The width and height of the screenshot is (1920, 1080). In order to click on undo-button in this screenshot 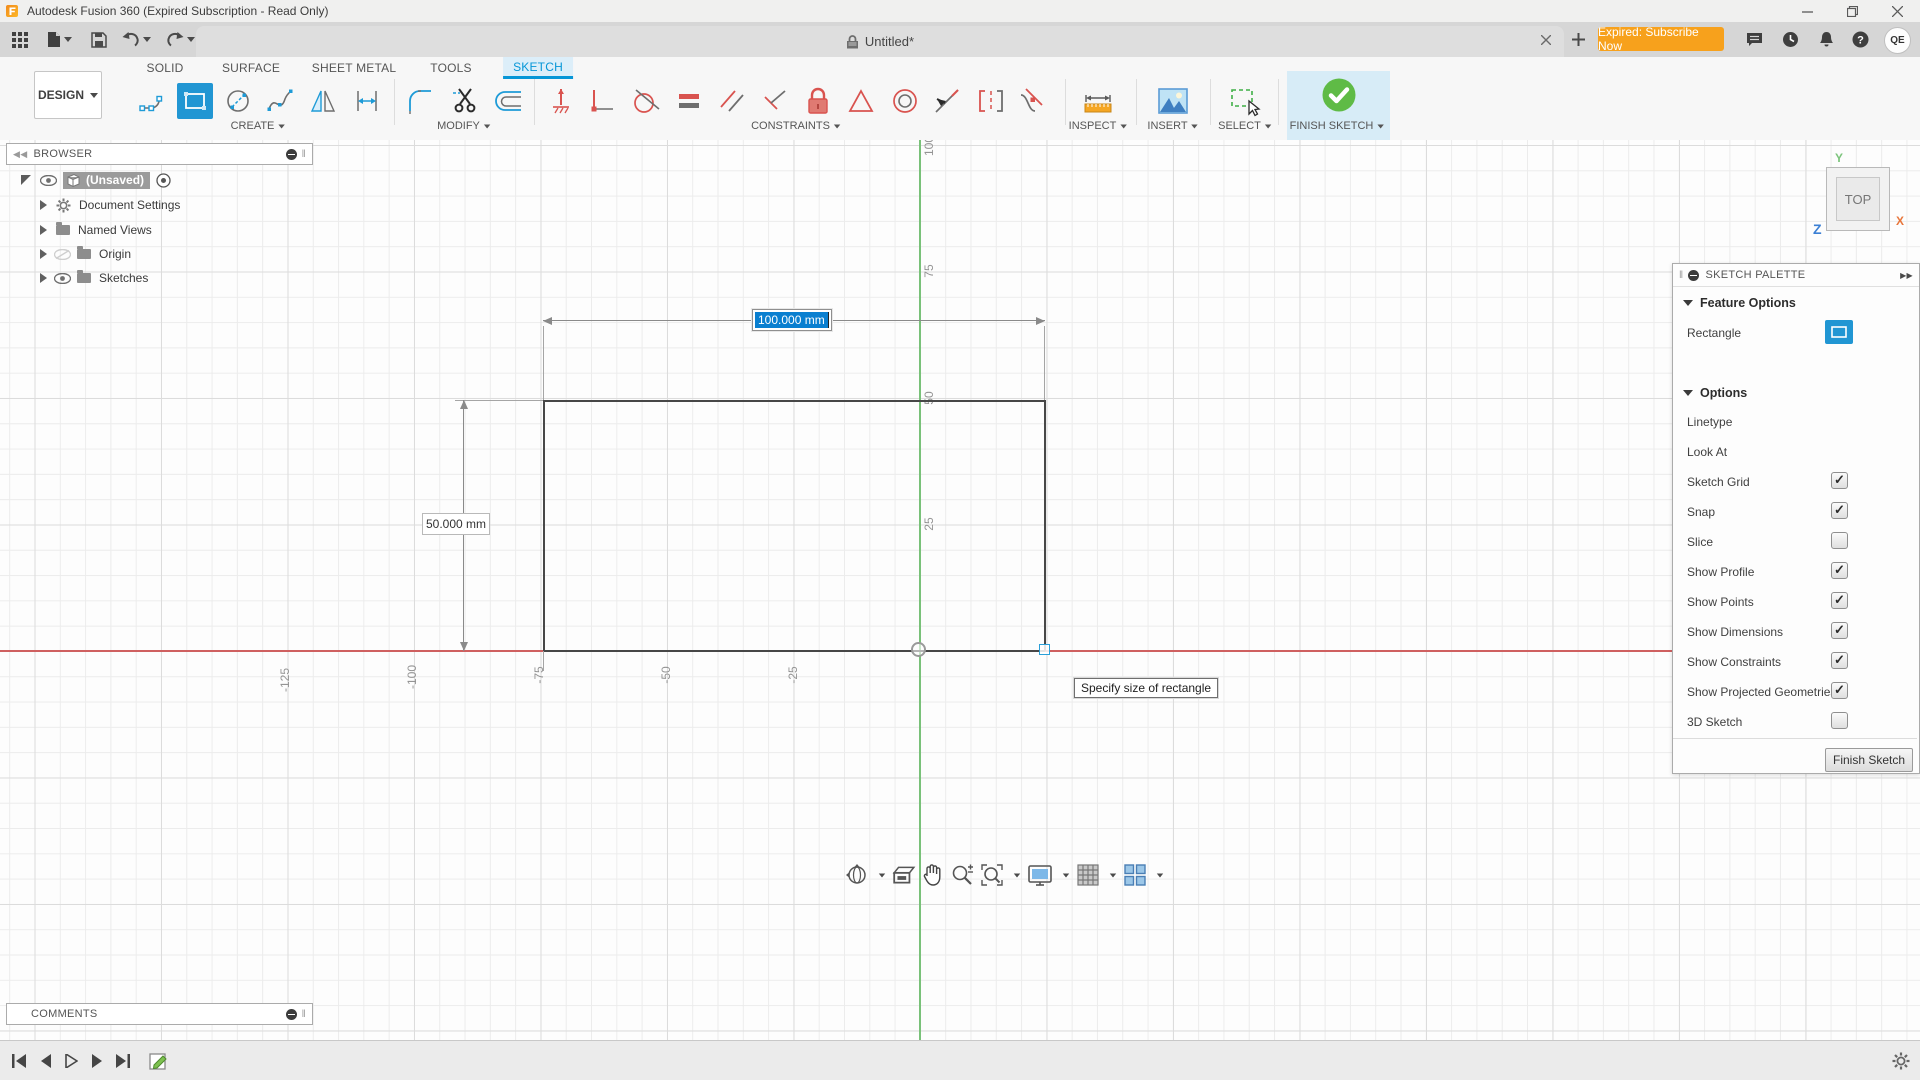, I will do `click(136, 39)`.